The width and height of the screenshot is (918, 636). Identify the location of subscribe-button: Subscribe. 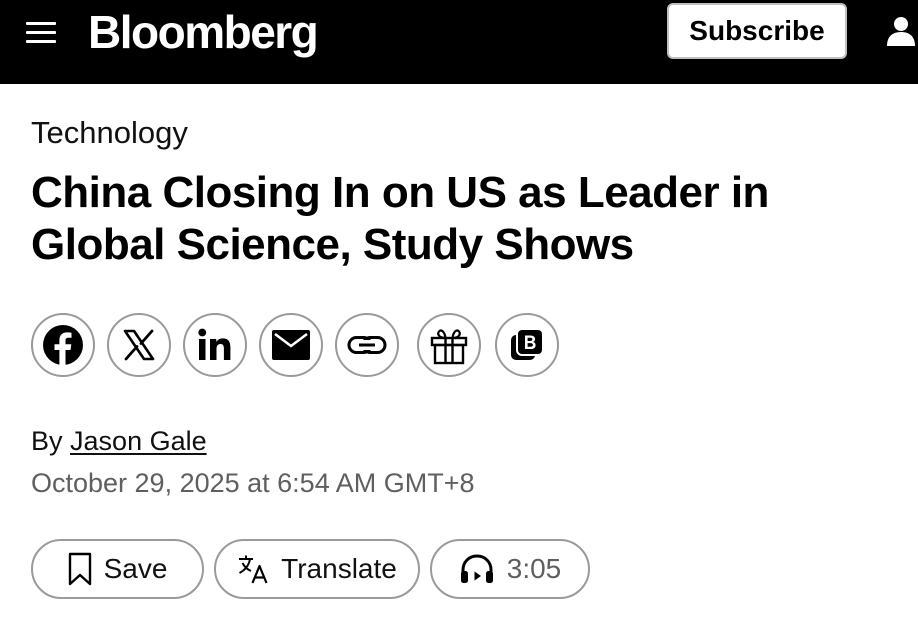
(757, 31).